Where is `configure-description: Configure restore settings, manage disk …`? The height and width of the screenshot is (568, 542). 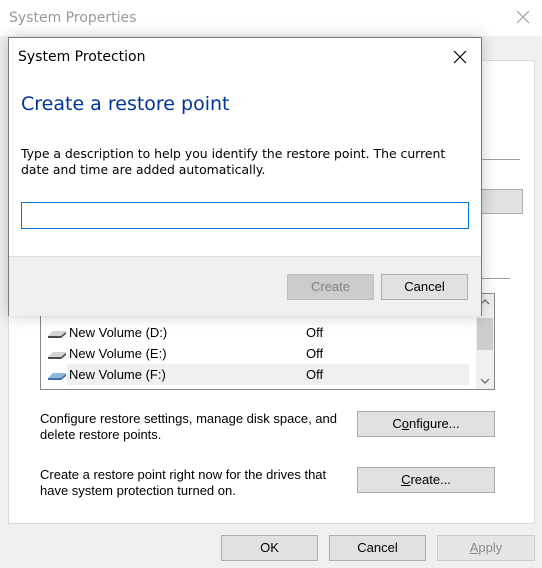 configure-description: Configure restore settings, manage disk … is located at coordinates (189, 426).